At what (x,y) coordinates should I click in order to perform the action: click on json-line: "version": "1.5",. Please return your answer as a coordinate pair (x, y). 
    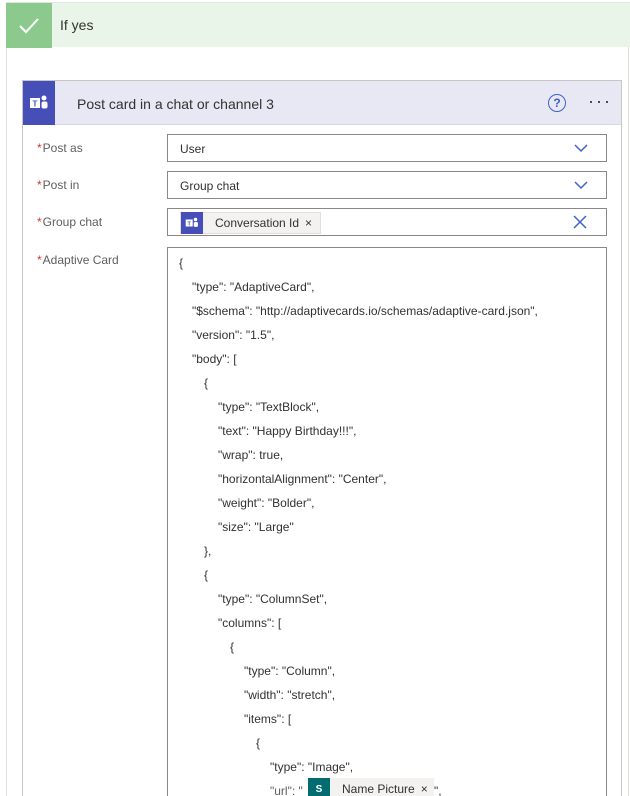
    Looking at the image, I should click on (233, 335).